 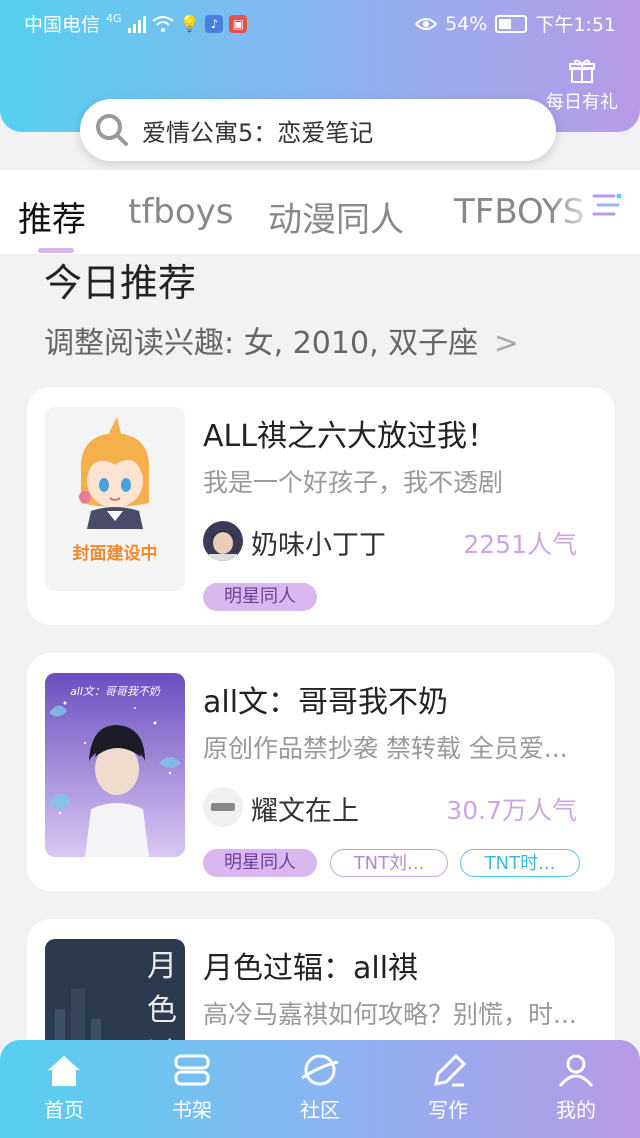 I want to click on search-bar: 爱情公寓5：恋爱笔记, so click(x=318, y=130).